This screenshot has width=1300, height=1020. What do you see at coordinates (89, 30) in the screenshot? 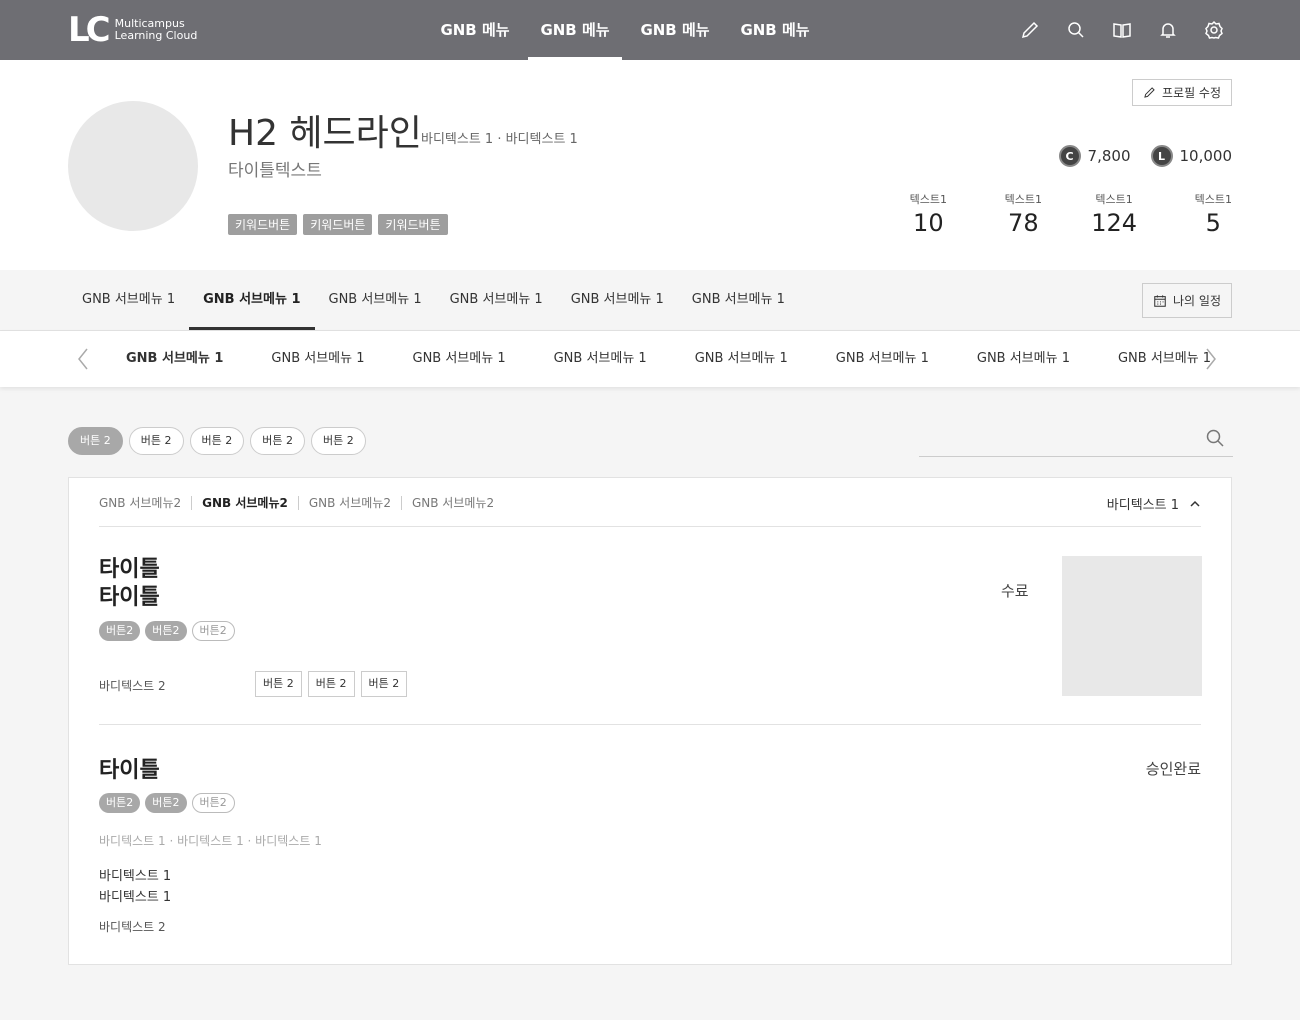
I see `logo-mark: LC` at bounding box center [89, 30].